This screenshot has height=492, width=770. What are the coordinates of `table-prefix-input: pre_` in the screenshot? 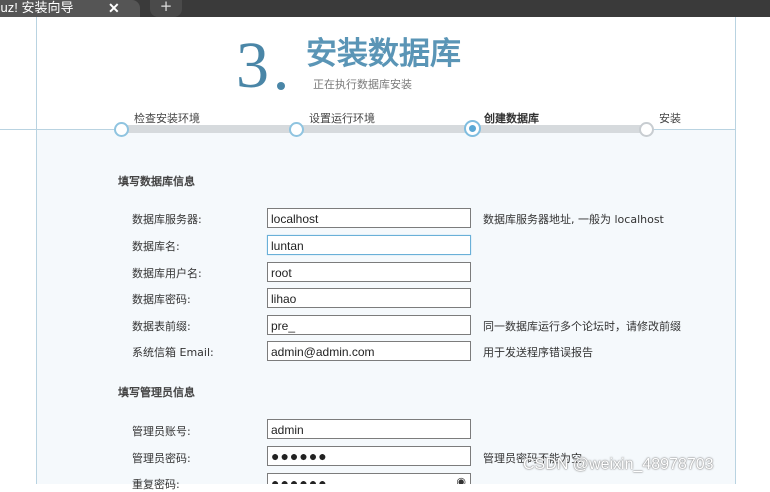 It's located at (369, 325).